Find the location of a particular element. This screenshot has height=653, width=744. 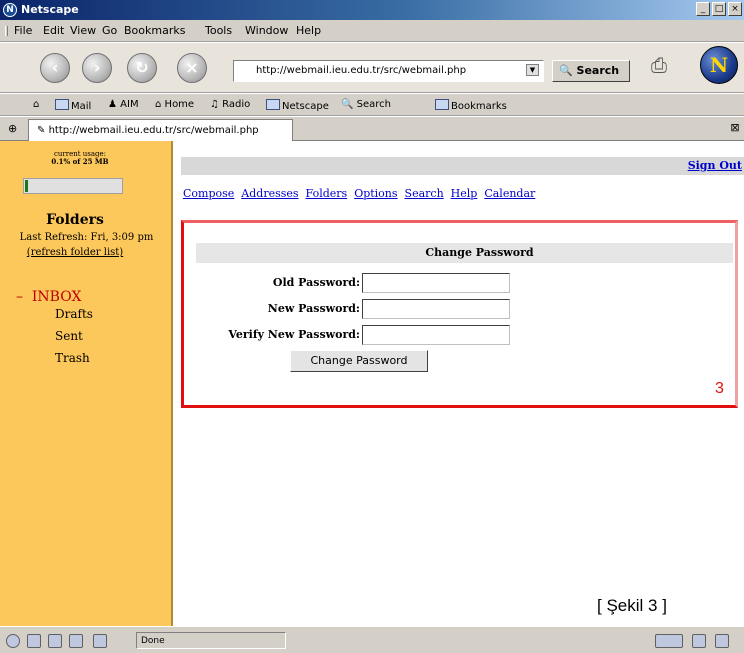

top-stripe: Sign Out is located at coordinates (462, 166).